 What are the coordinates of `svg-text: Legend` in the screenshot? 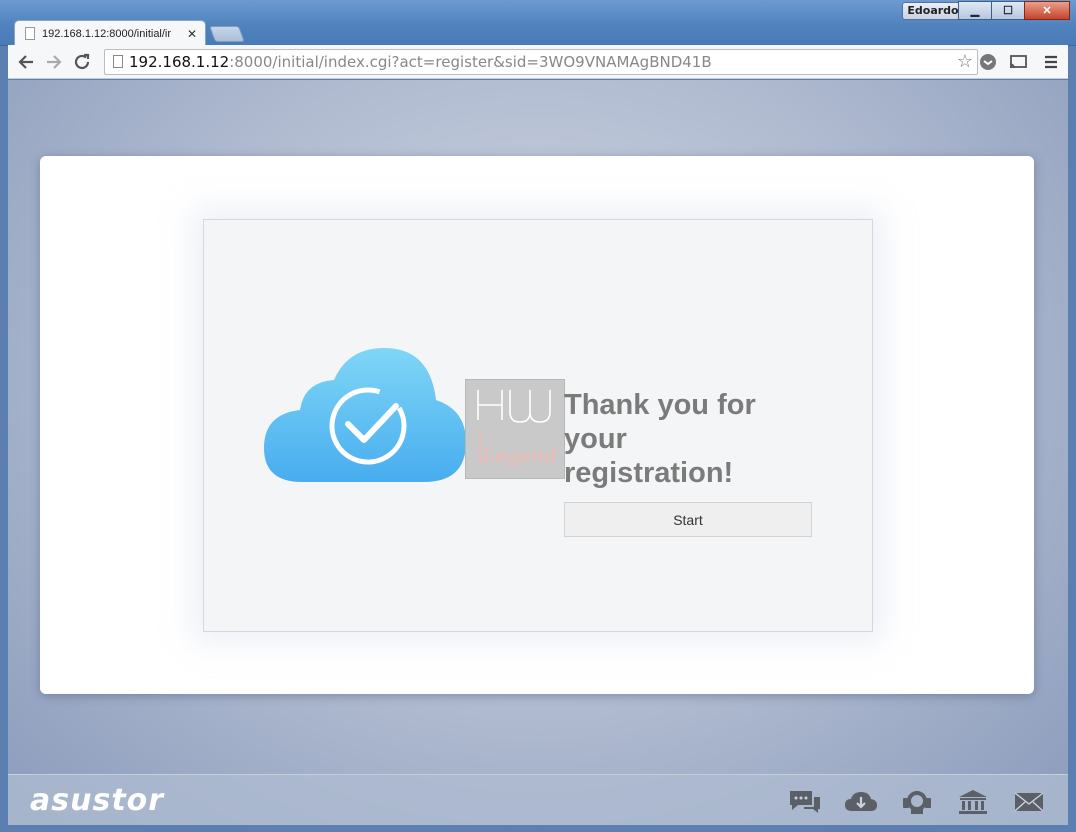 It's located at (519, 455).